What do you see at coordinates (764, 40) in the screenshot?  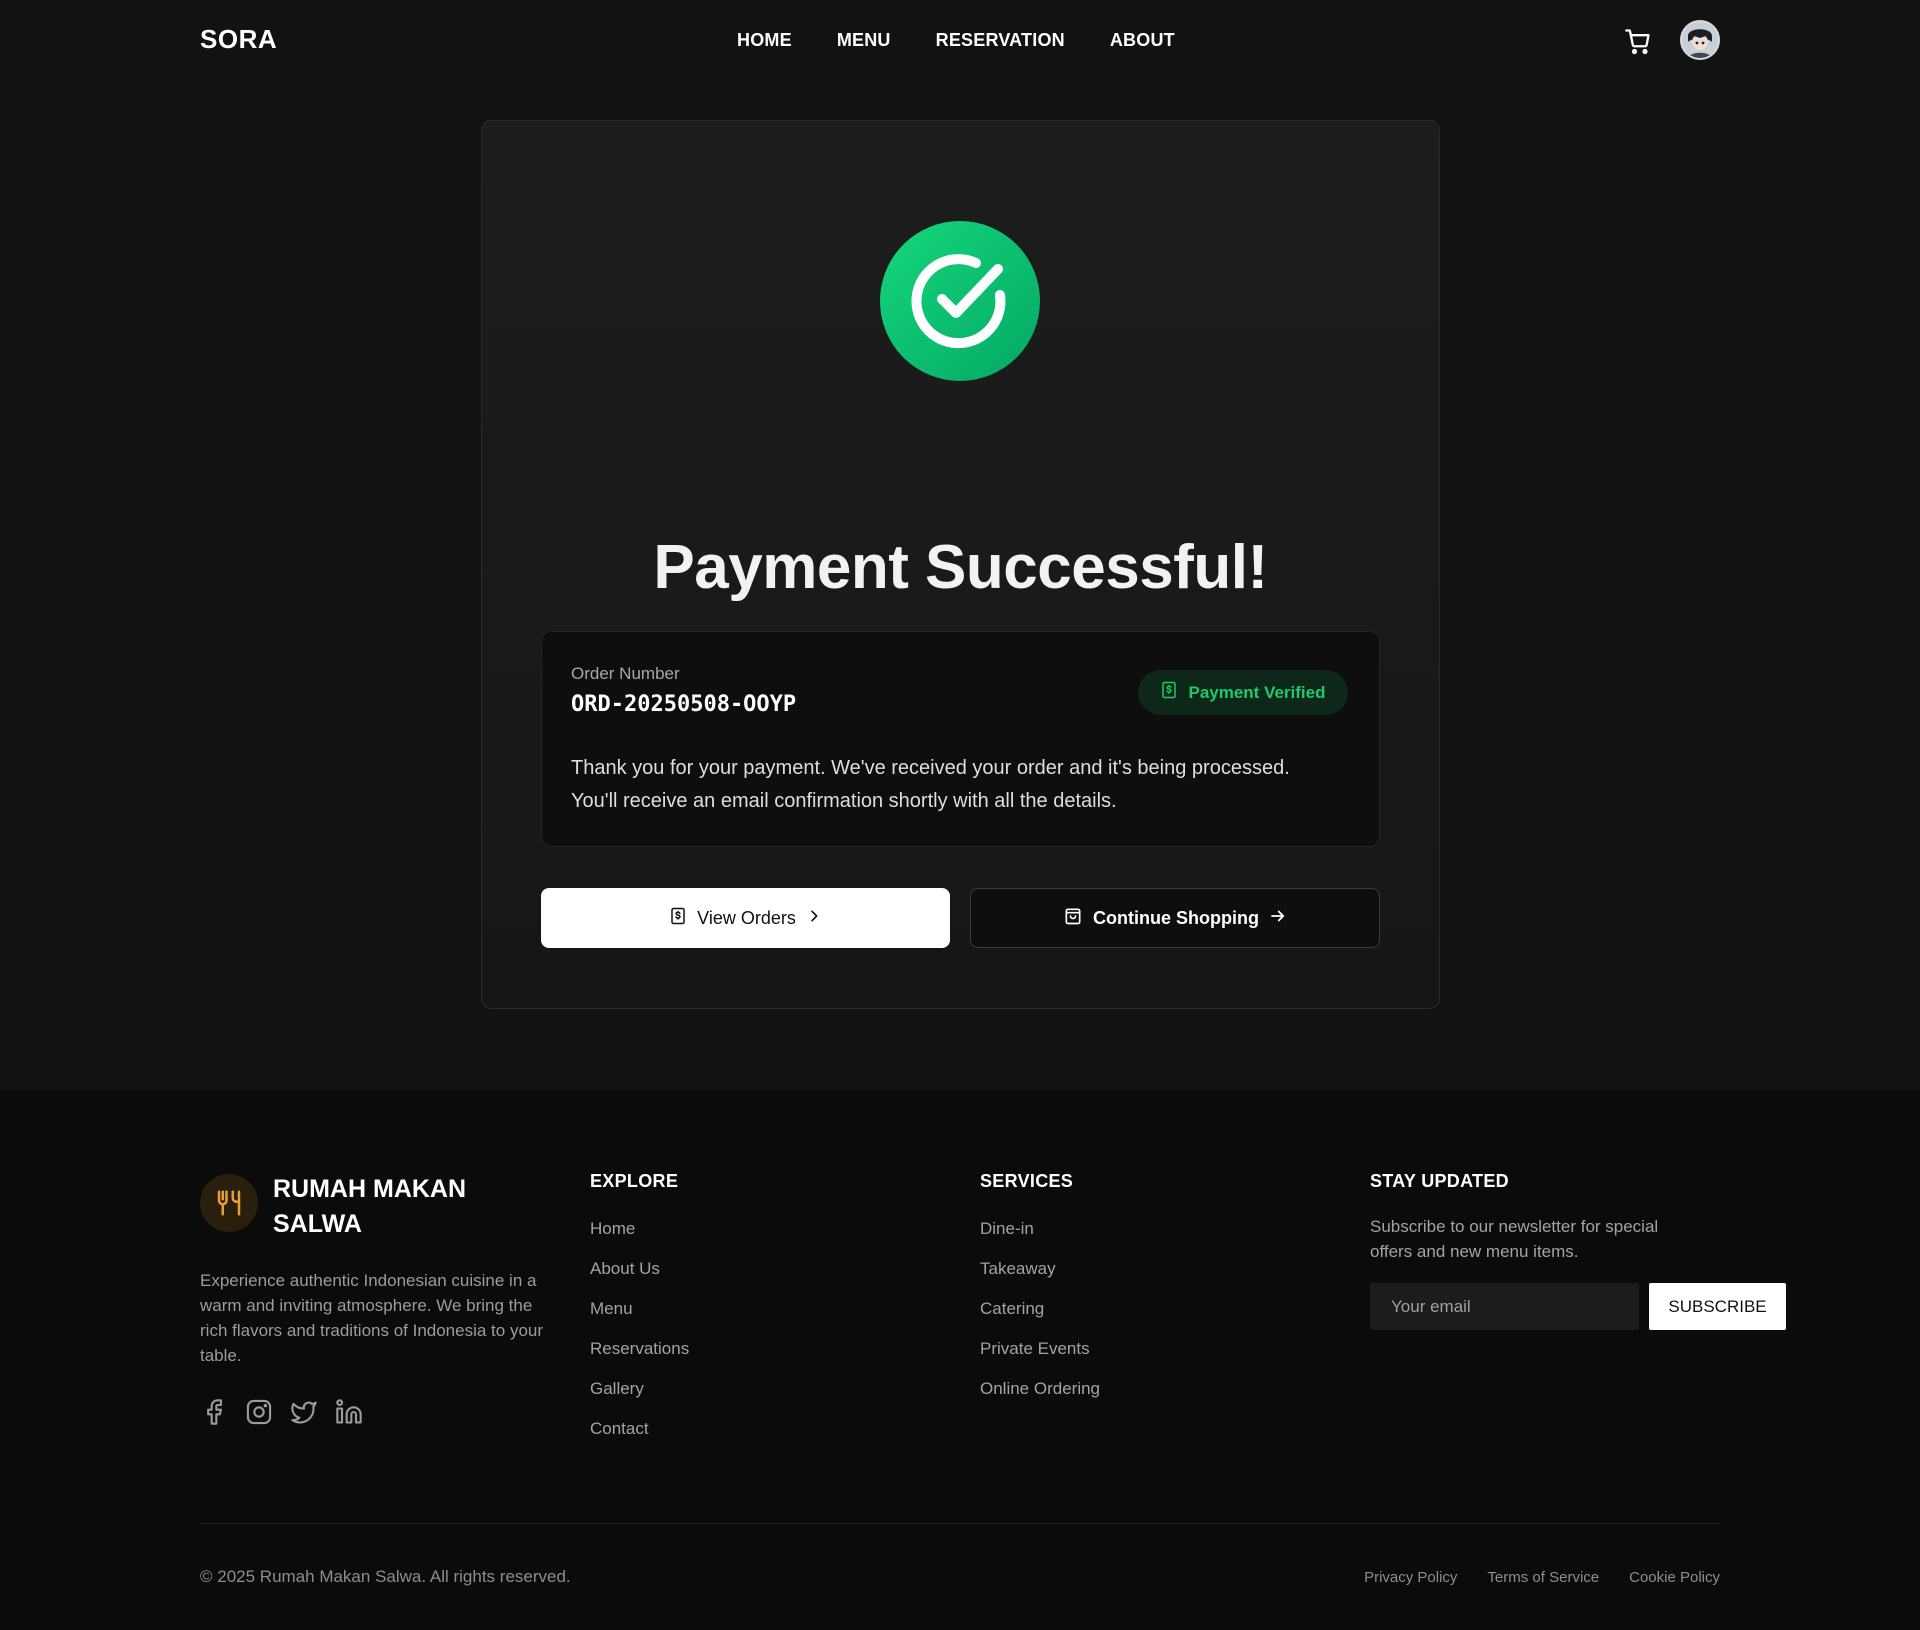 I see `nav-home: HOME` at bounding box center [764, 40].